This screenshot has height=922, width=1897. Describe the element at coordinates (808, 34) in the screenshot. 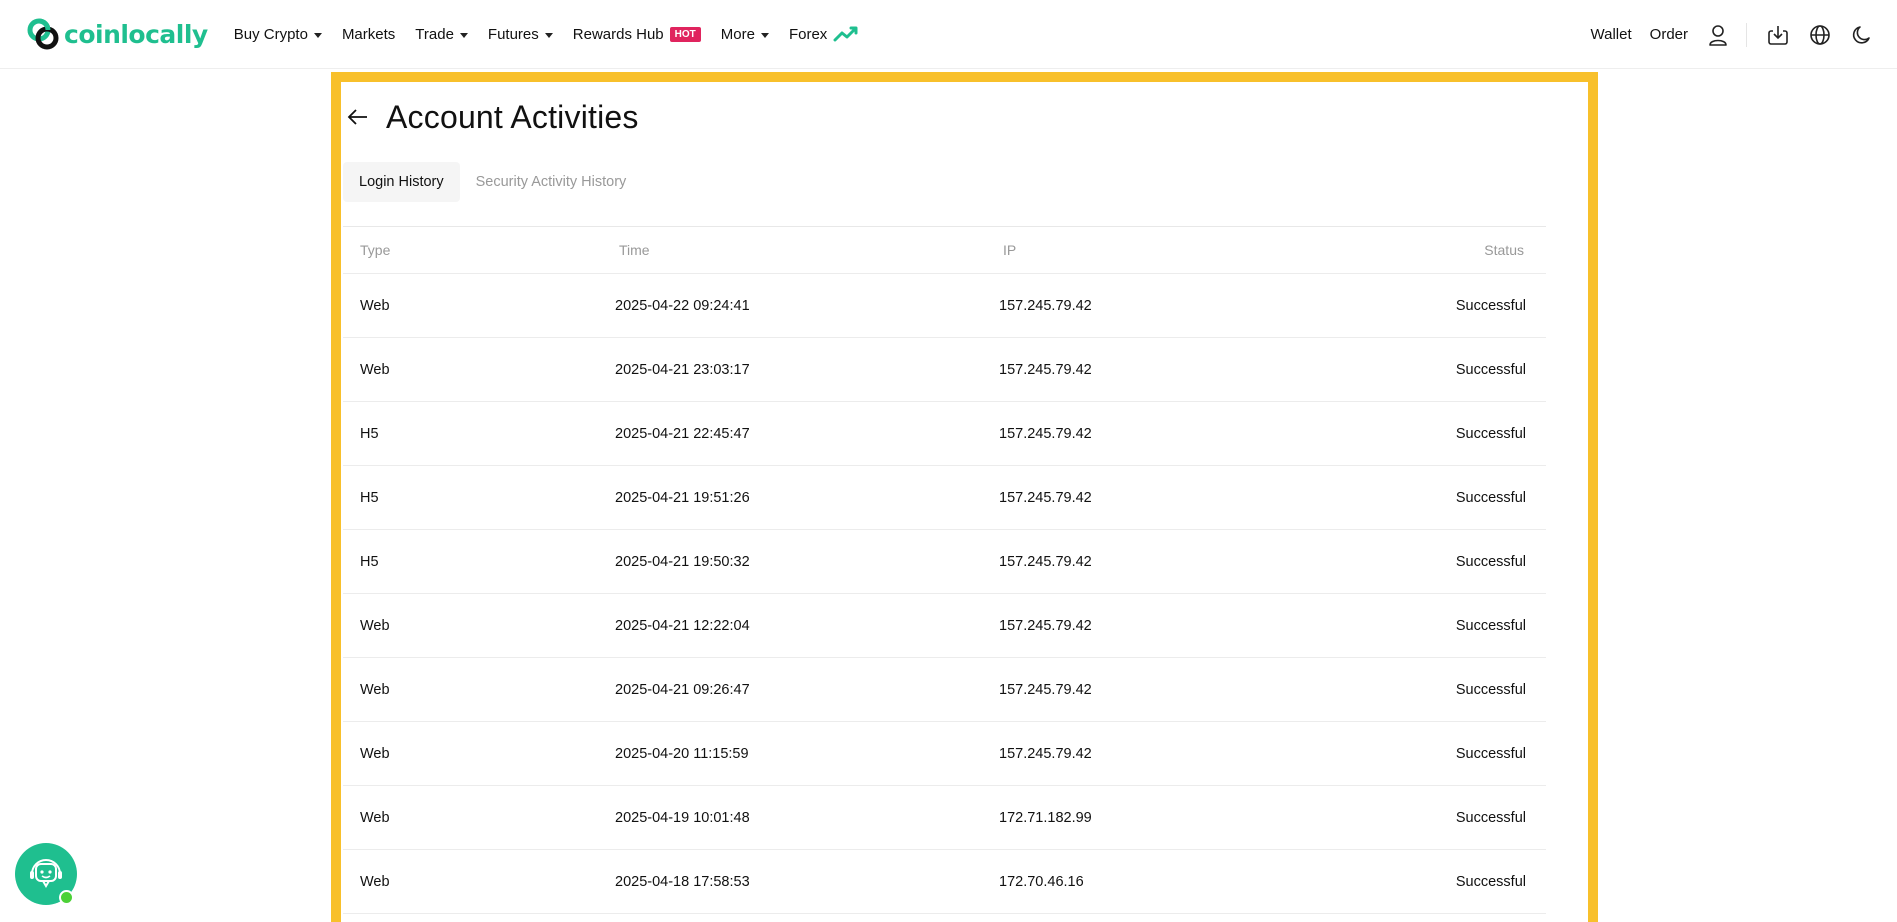

I see `nav-forex-label: Forex` at that location.